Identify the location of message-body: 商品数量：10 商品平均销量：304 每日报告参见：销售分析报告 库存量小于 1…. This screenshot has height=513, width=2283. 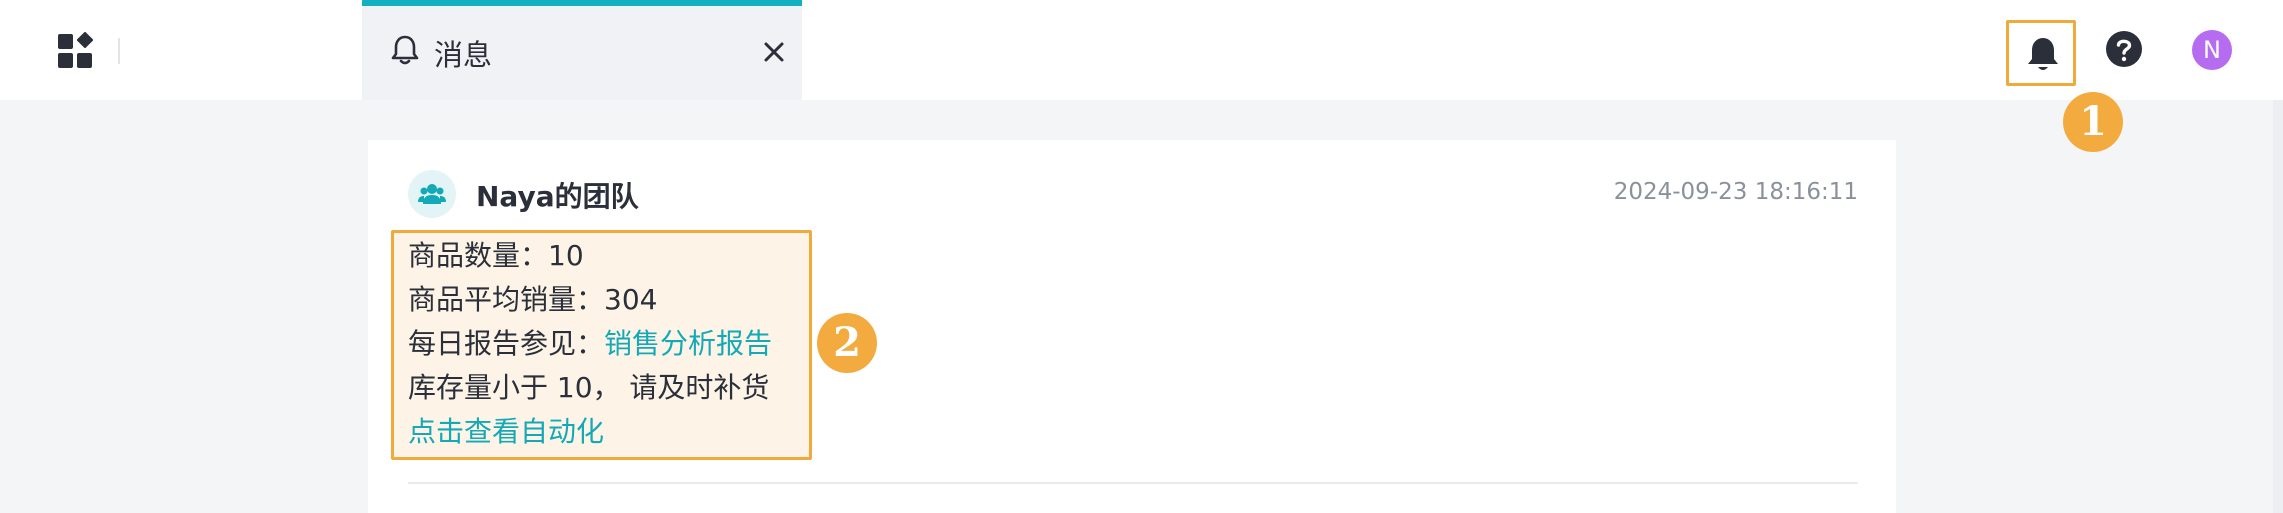
(590, 344).